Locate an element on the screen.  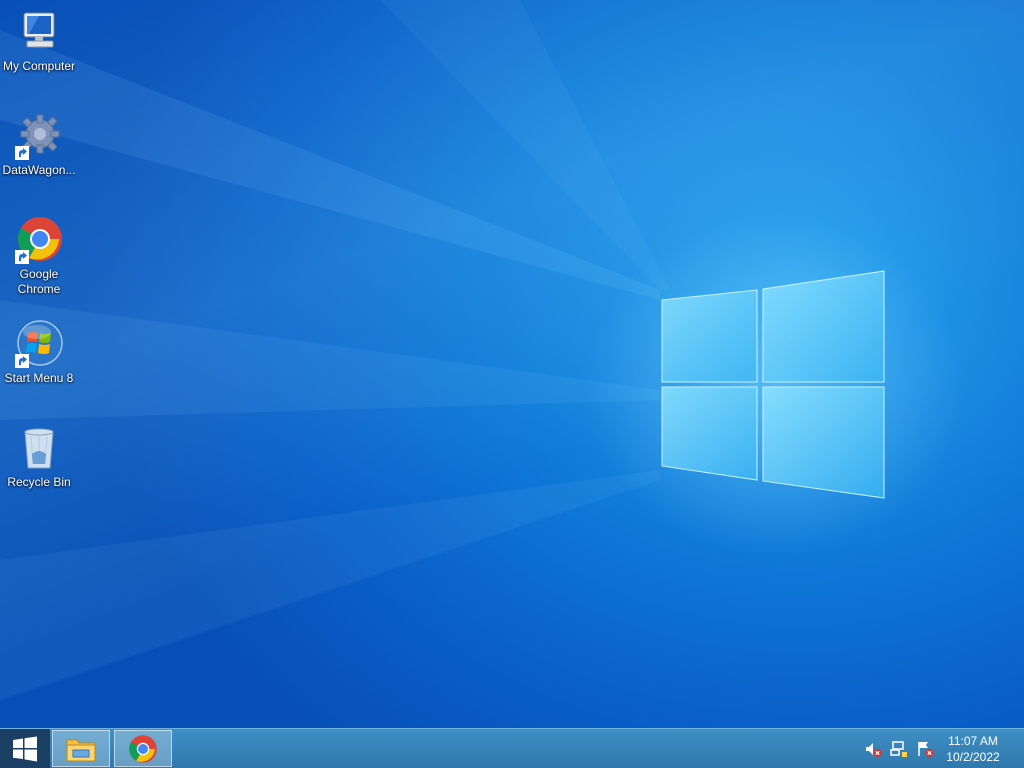
desktop-icon-label: Start Menu 8 is located at coordinates (39, 378).